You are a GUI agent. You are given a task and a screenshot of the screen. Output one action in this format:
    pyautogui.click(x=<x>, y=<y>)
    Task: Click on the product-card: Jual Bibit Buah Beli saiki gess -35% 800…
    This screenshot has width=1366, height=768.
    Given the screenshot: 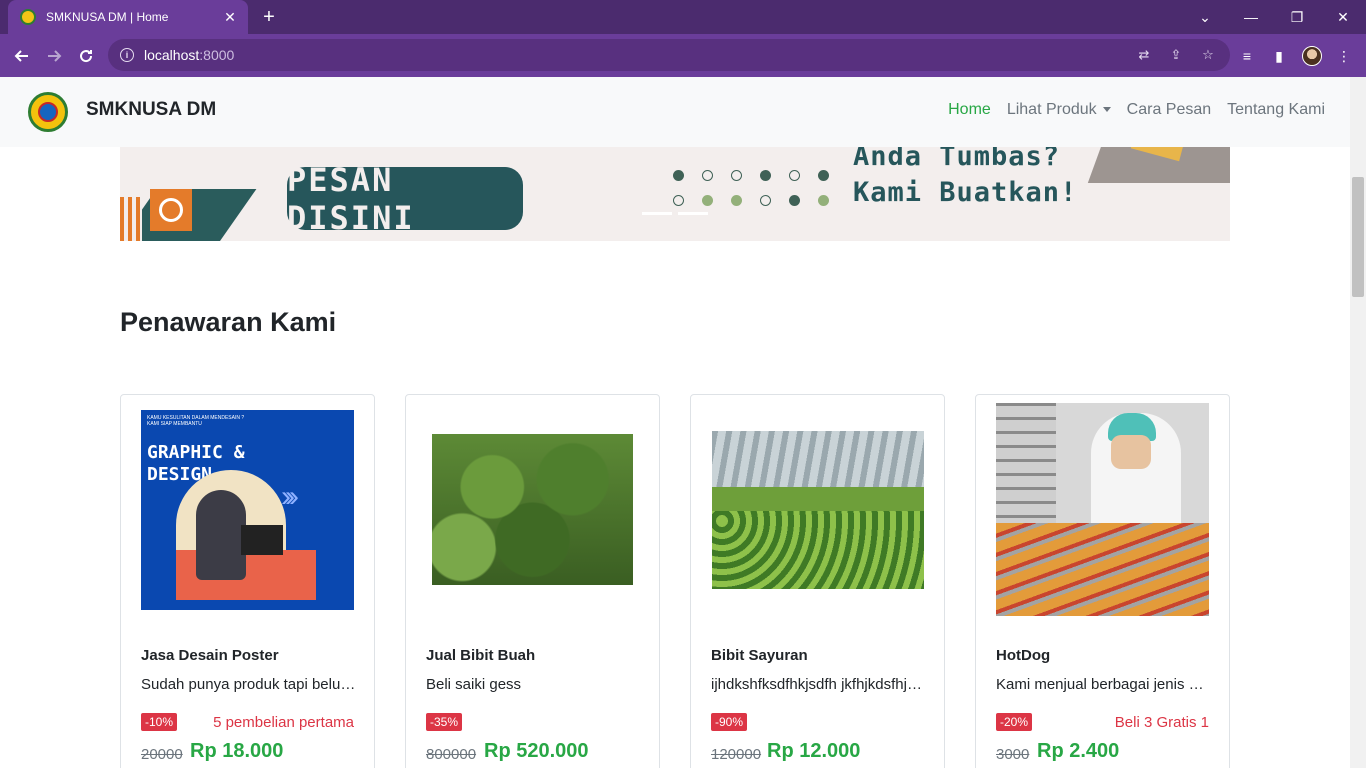 What is the action you would take?
    pyautogui.click(x=532, y=581)
    